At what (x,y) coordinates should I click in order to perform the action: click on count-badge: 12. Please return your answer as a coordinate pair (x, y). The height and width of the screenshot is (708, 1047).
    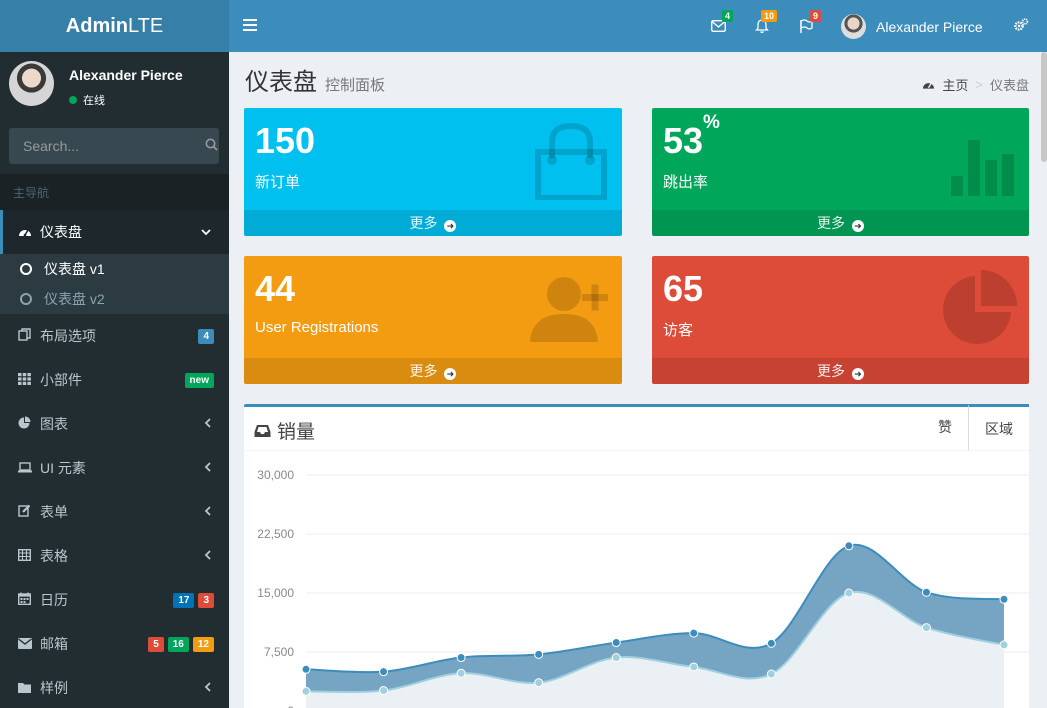
    Looking at the image, I should click on (203, 644).